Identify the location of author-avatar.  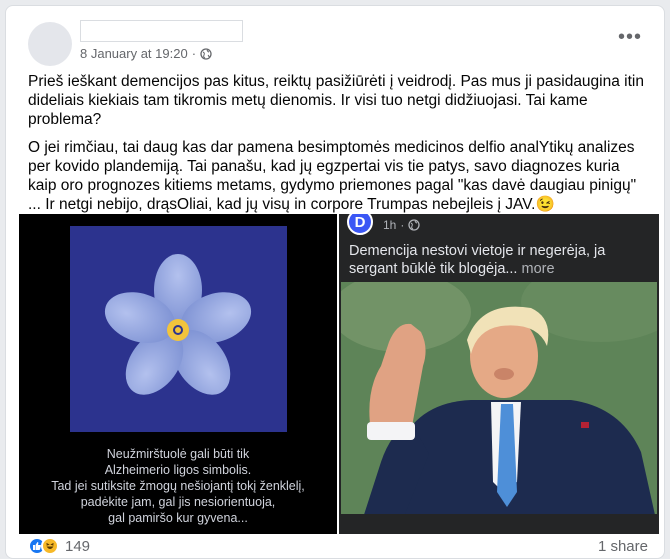
(50, 44).